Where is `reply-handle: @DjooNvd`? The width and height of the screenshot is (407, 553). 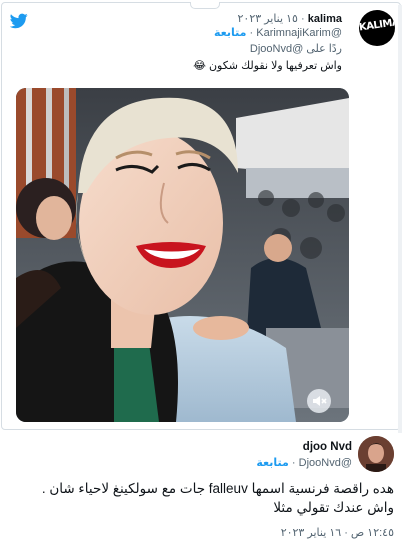
reply-handle: @DjooNvd is located at coordinates (276, 49).